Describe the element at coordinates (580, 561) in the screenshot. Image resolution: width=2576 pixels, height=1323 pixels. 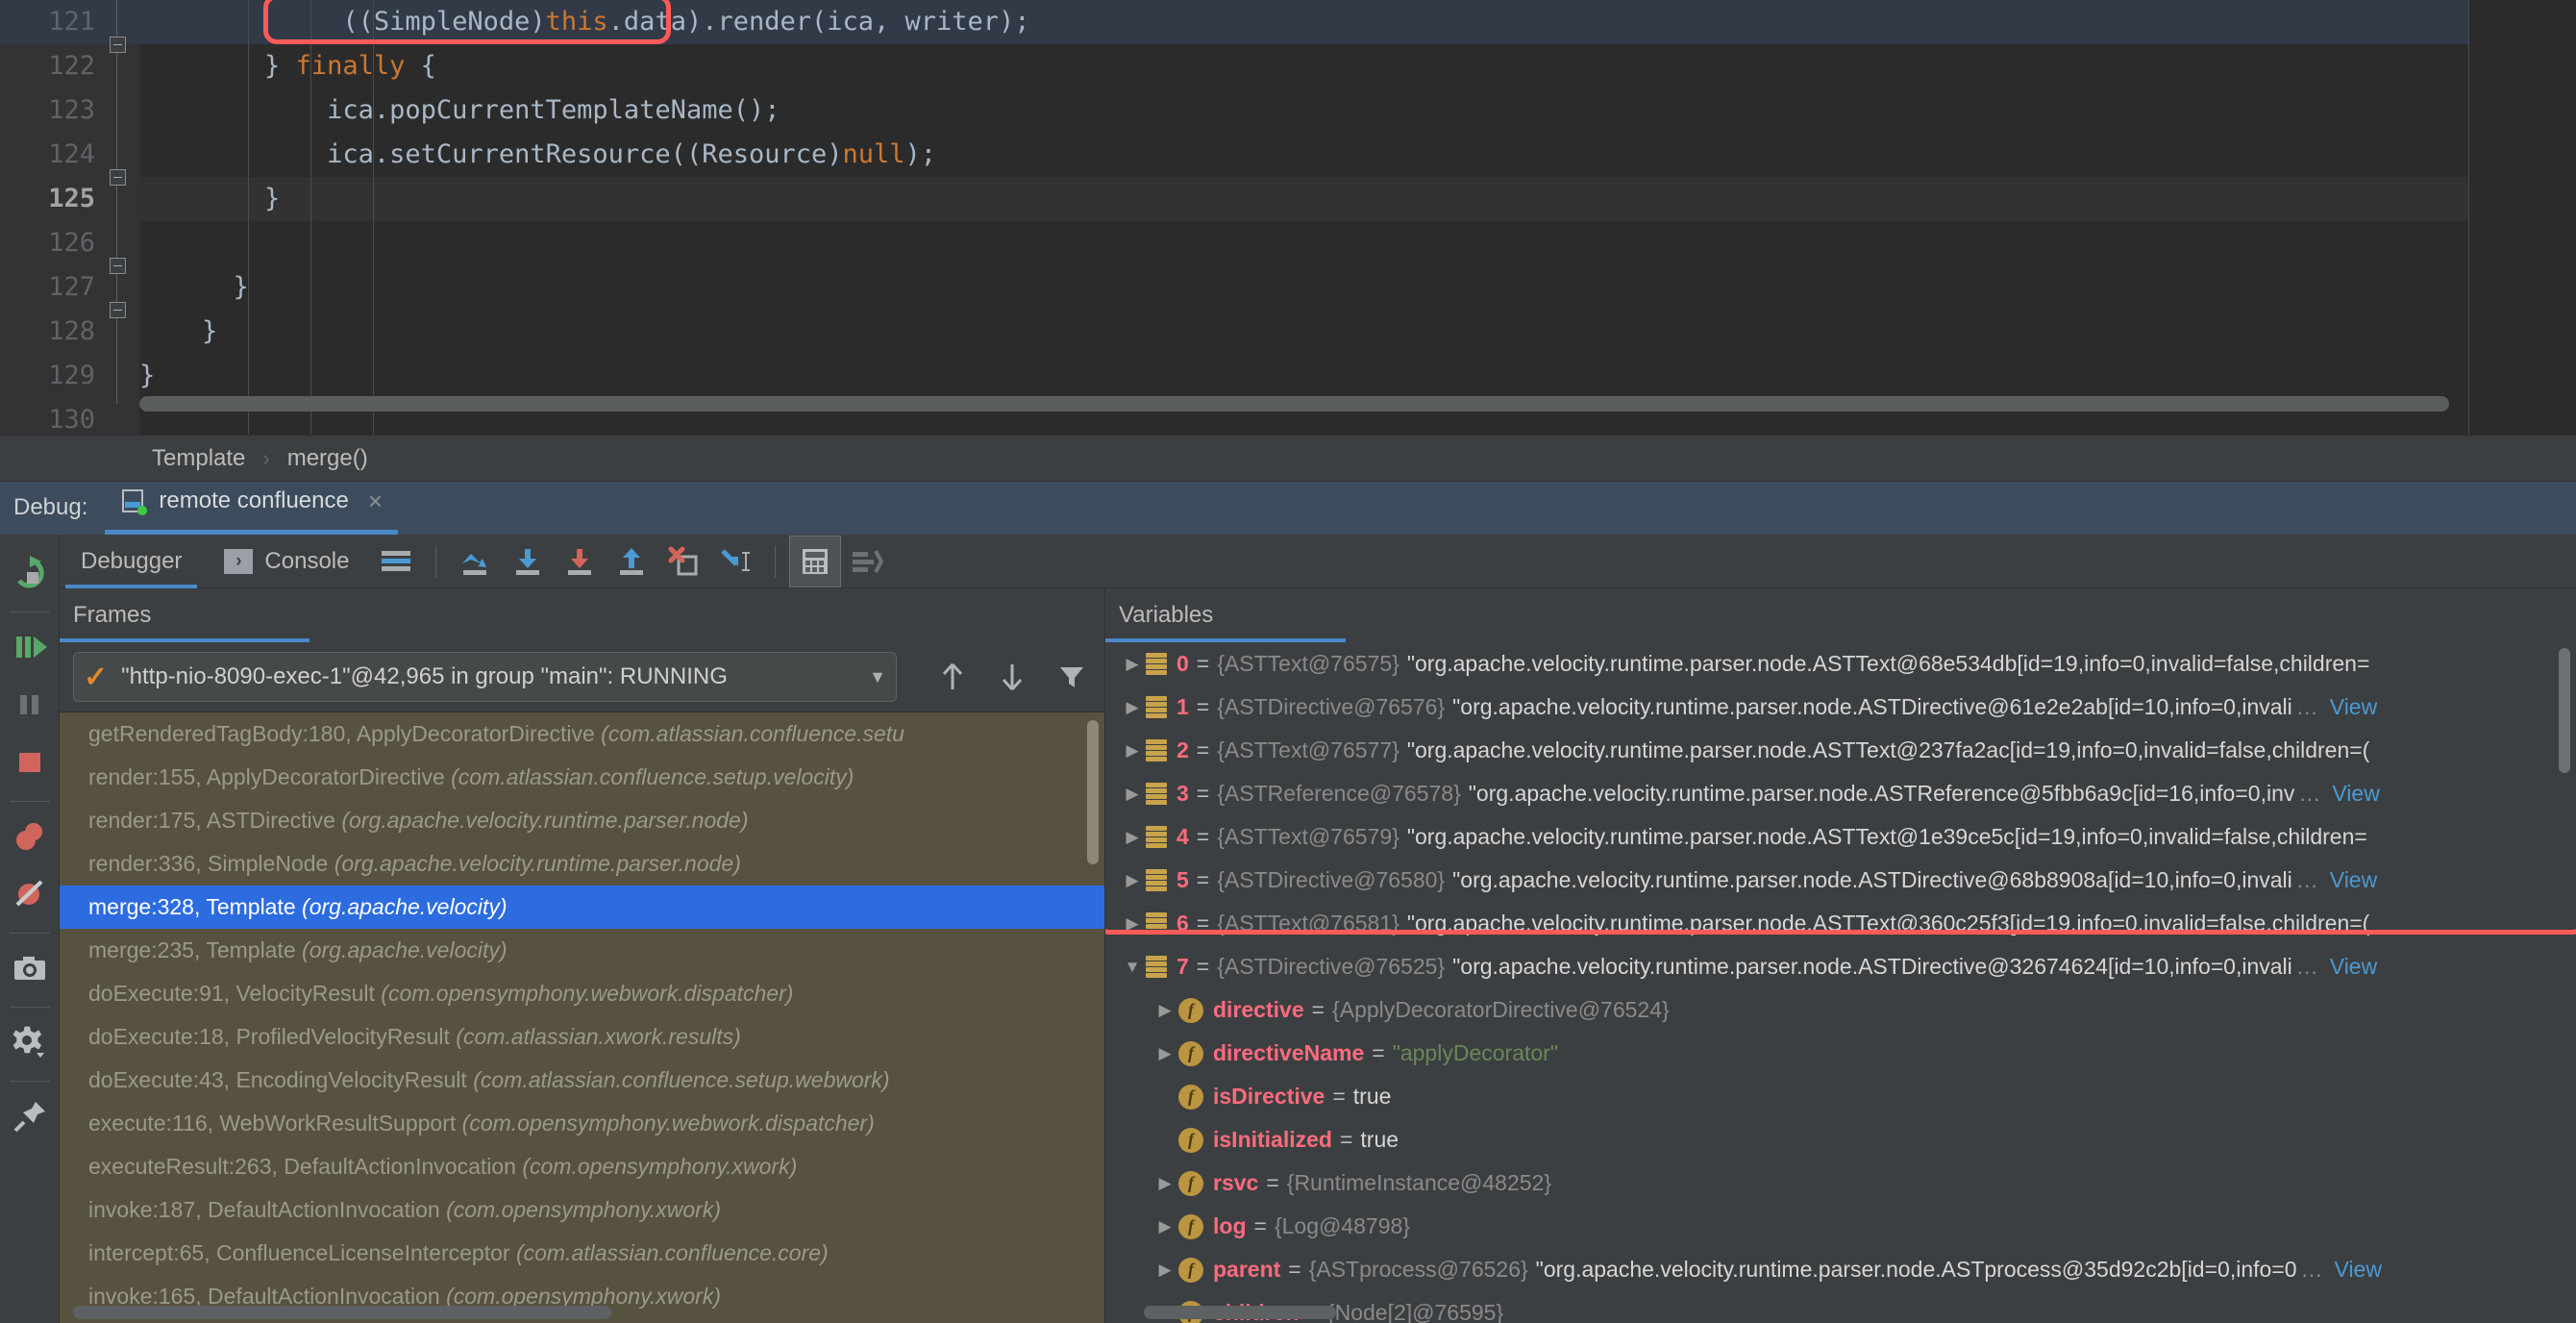
I see `force-step-into-button` at that location.